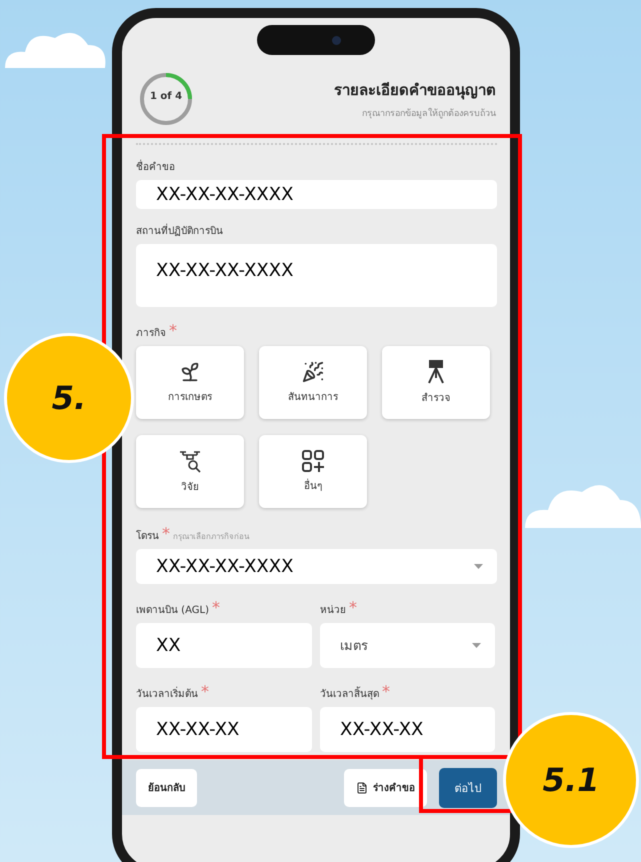 The width and height of the screenshot is (641, 862). What do you see at coordinates (333, 610) in the screenshot?
I see `field-label: หน่วย` at bounding box center [333, 610].